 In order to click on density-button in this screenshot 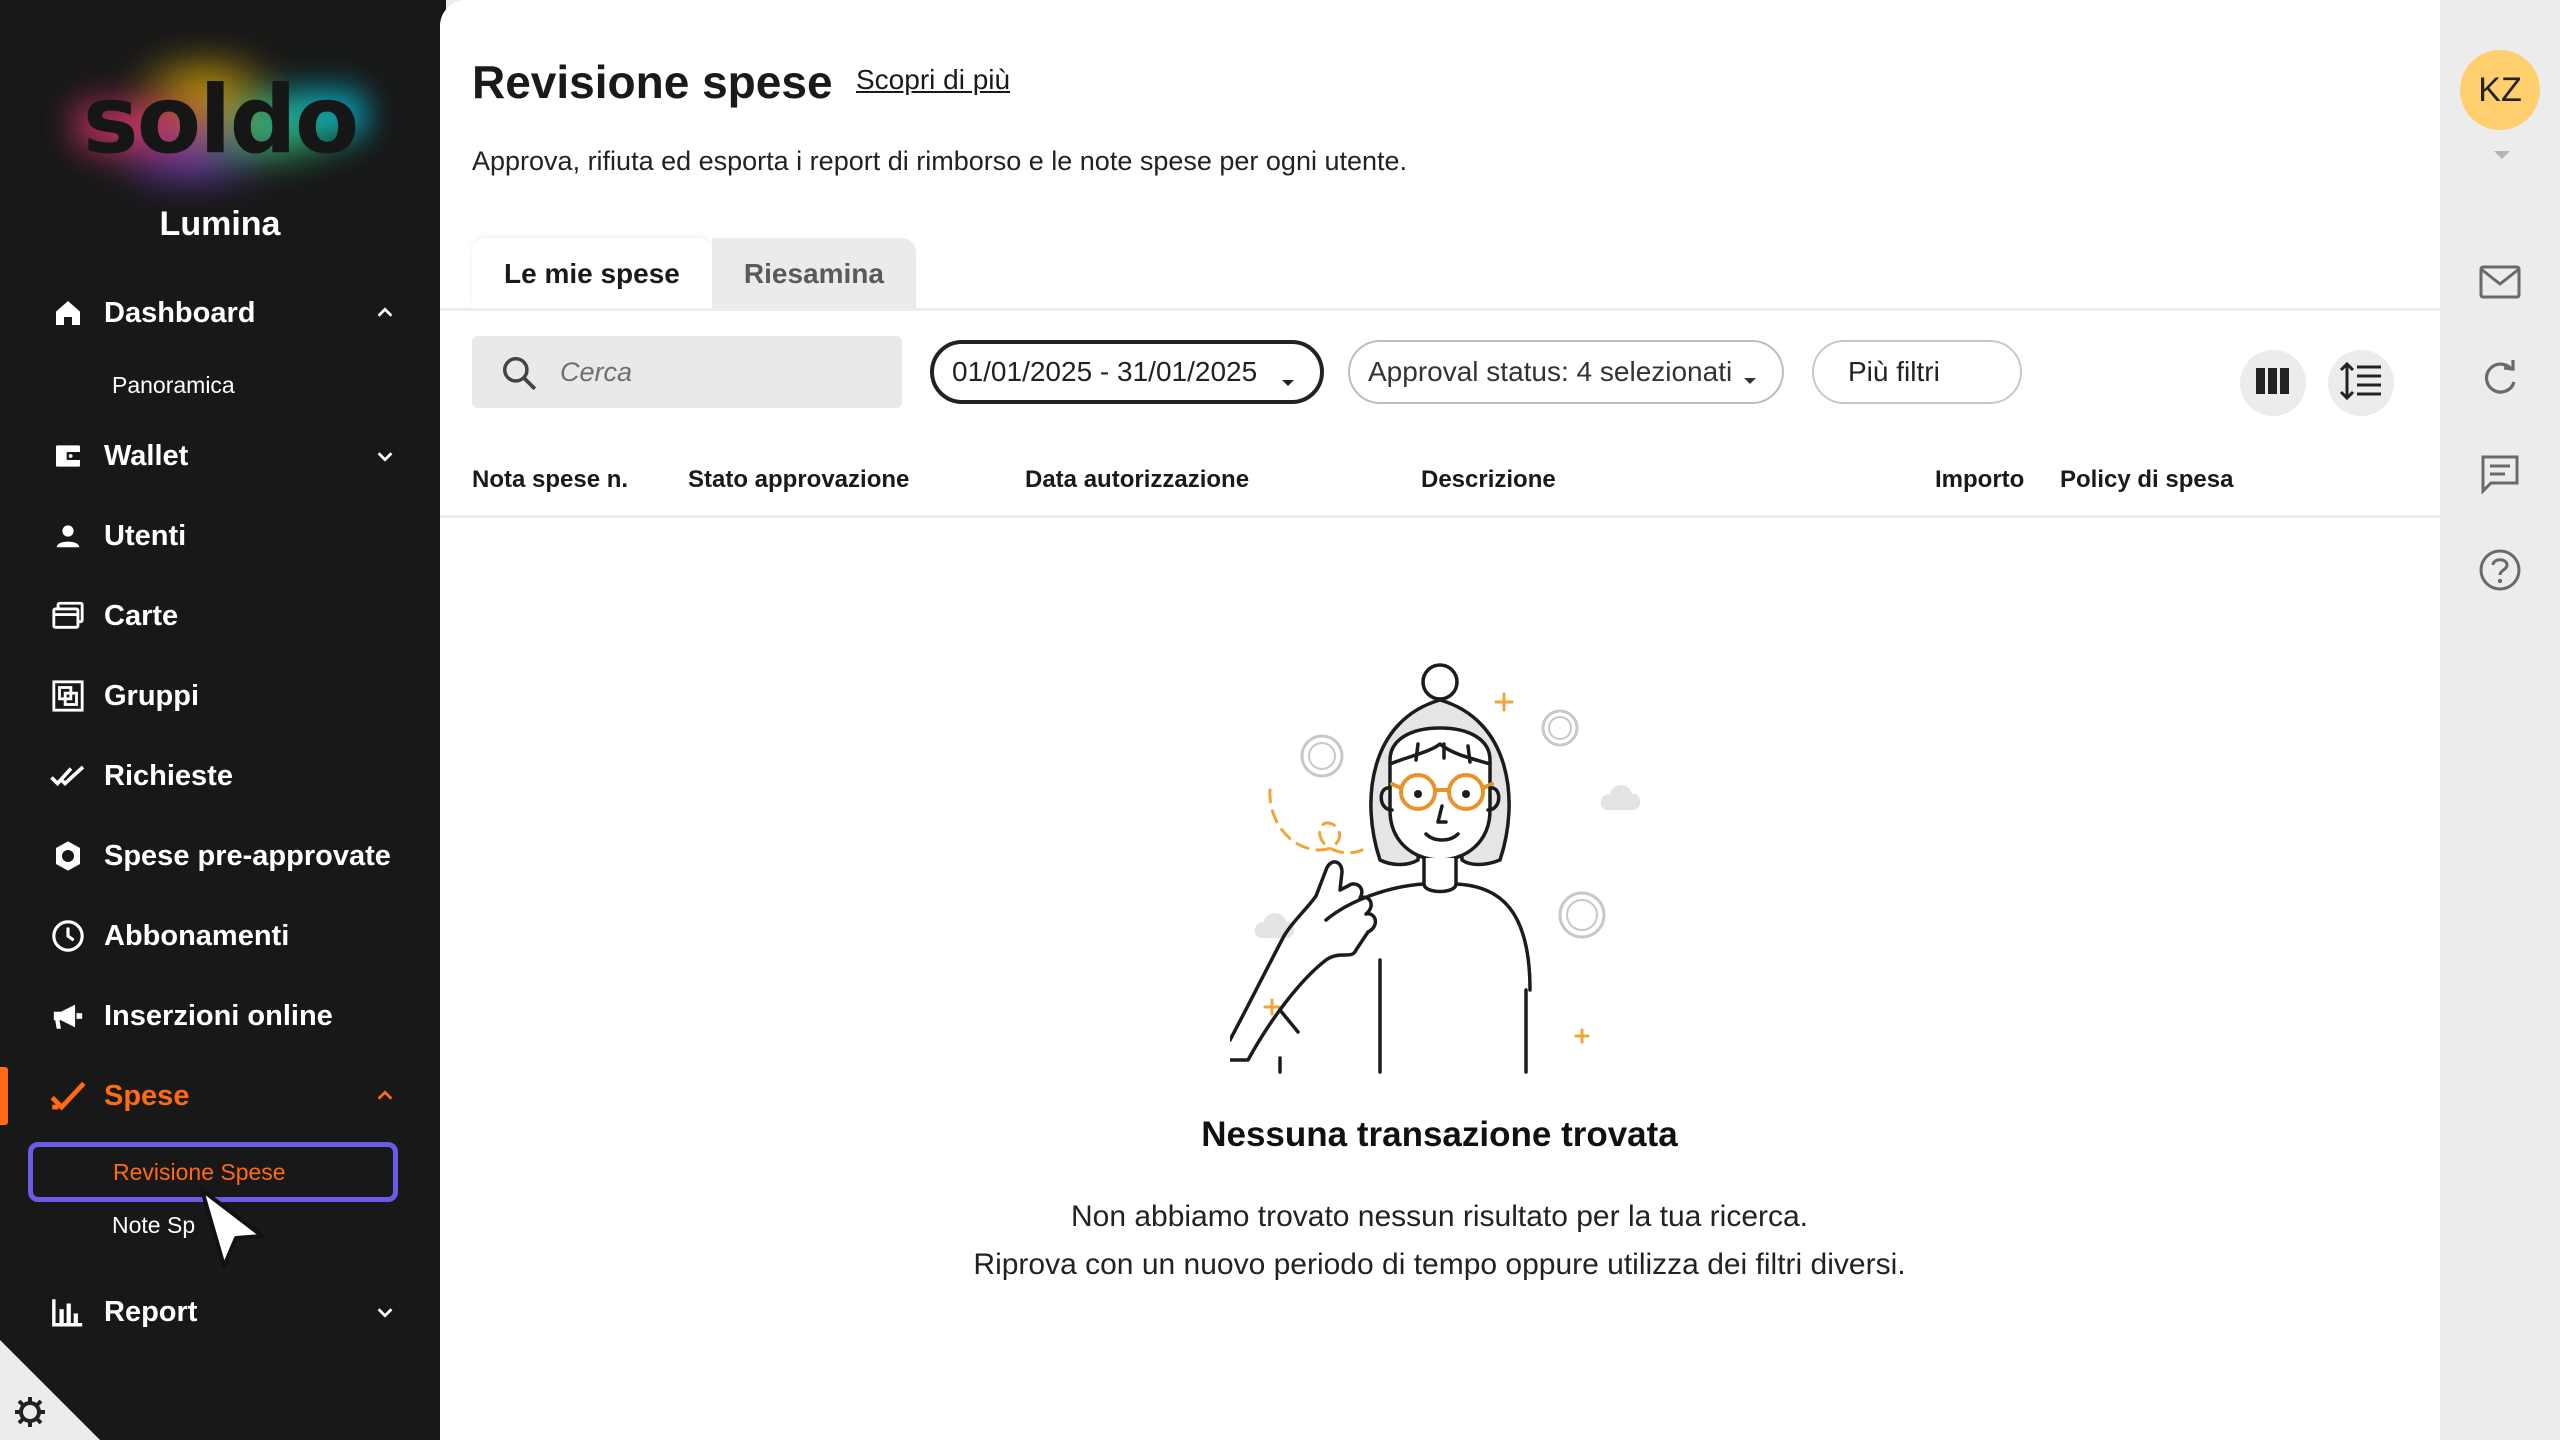, I will do `click(2361, 383)`.